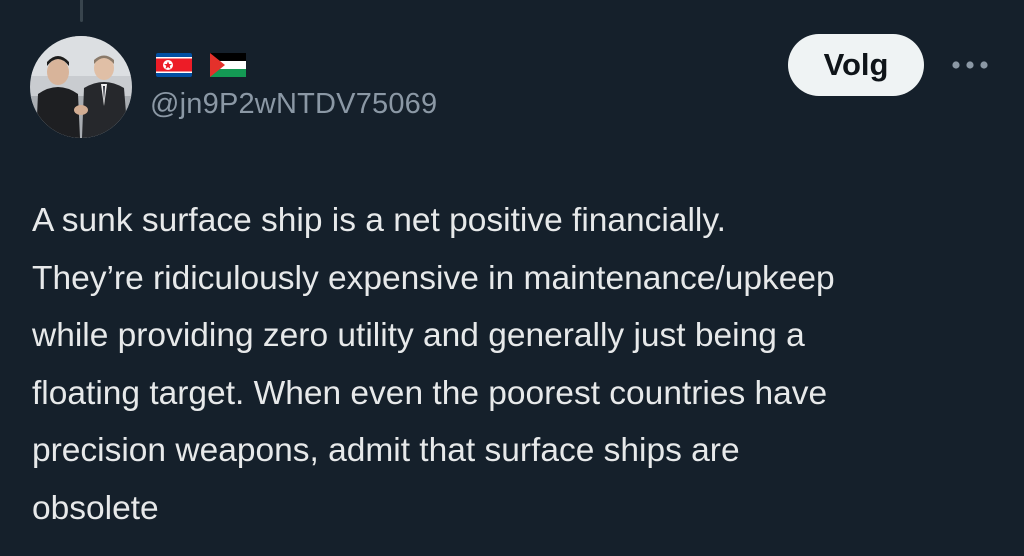 This screenshot has width=1024, height=556. I want to click on thread-connector-line, so click(81, 11).